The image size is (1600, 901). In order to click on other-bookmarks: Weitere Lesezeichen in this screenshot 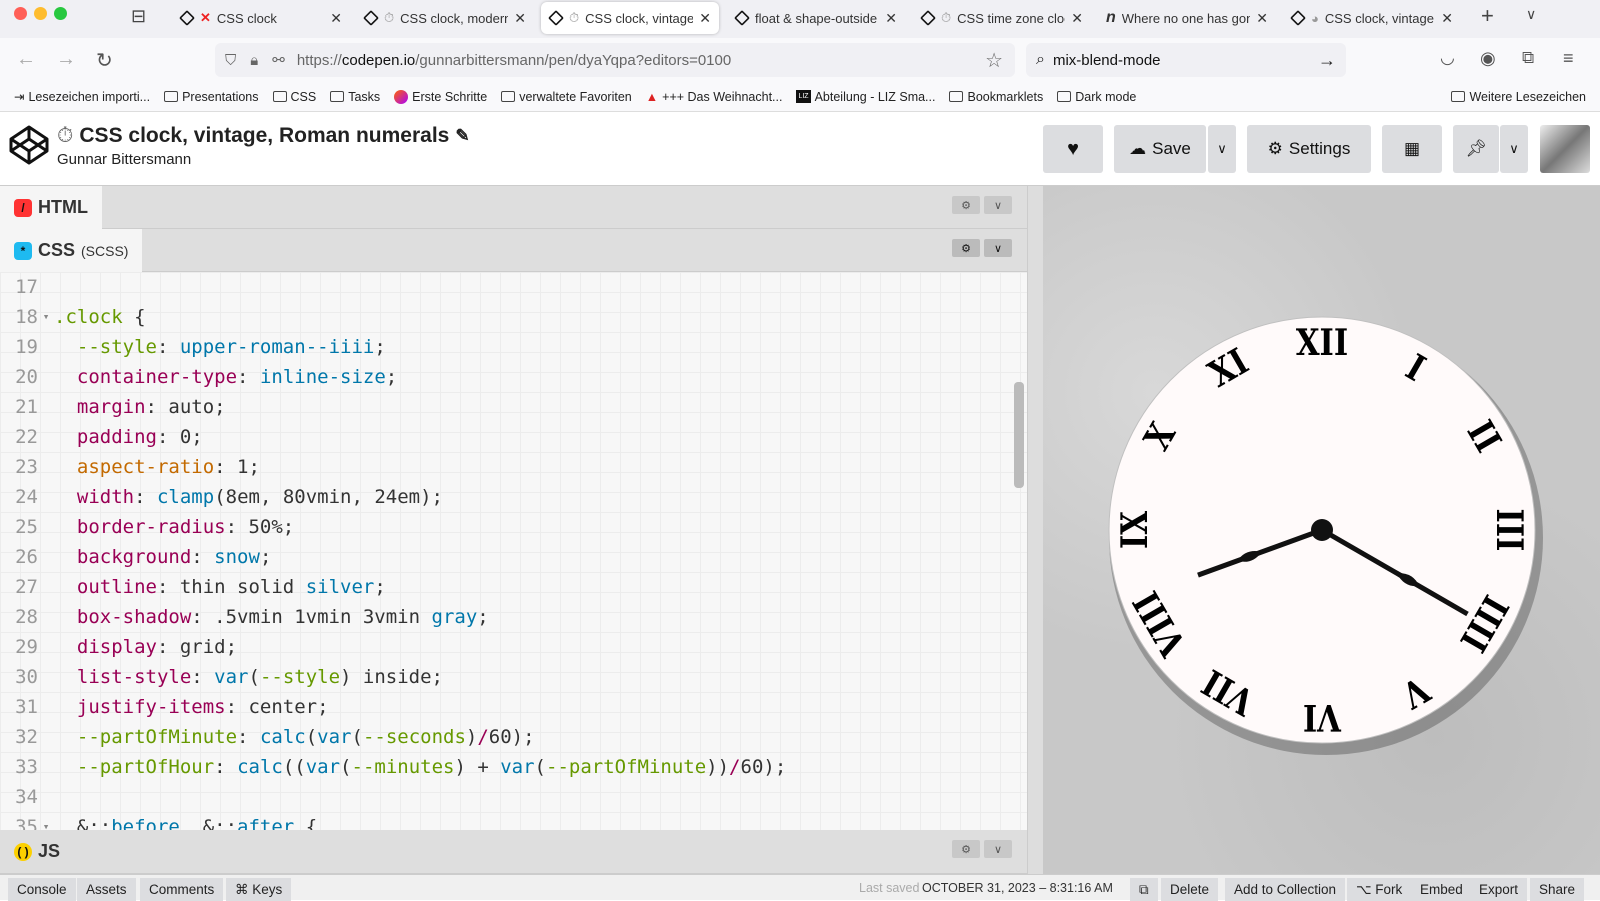, I will do `click(1518, 97)`.